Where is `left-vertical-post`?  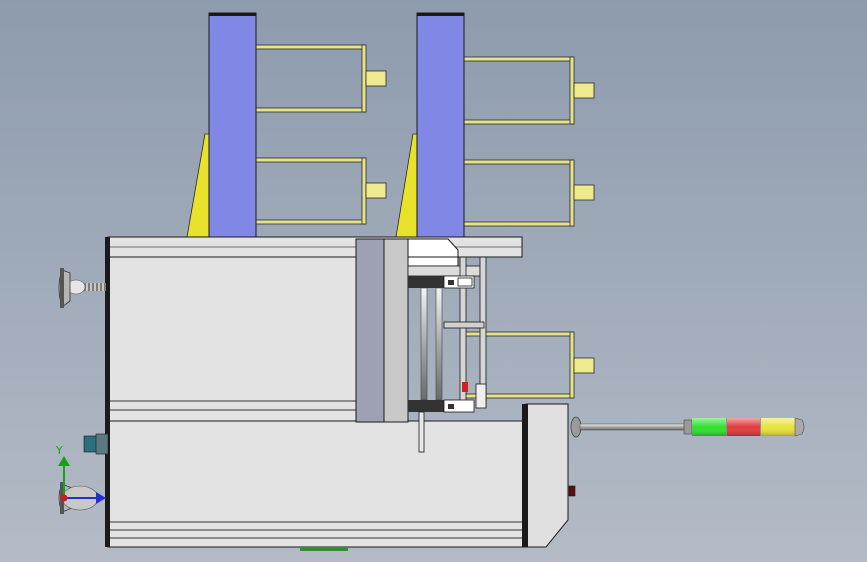
left-vertical-post is located at coordinates (232, 125).